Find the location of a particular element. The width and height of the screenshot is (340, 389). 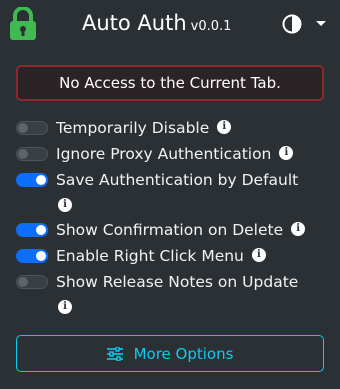

save-auth-default-toggle is located at coordinates (32, 180).